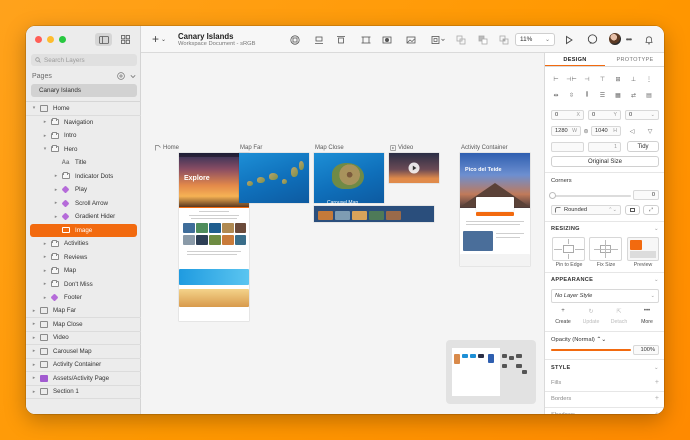 This screenshot has height=440, width=690. Describe the element at coordinates (491, 372) in the screenshot. I see `minimap` at that location.